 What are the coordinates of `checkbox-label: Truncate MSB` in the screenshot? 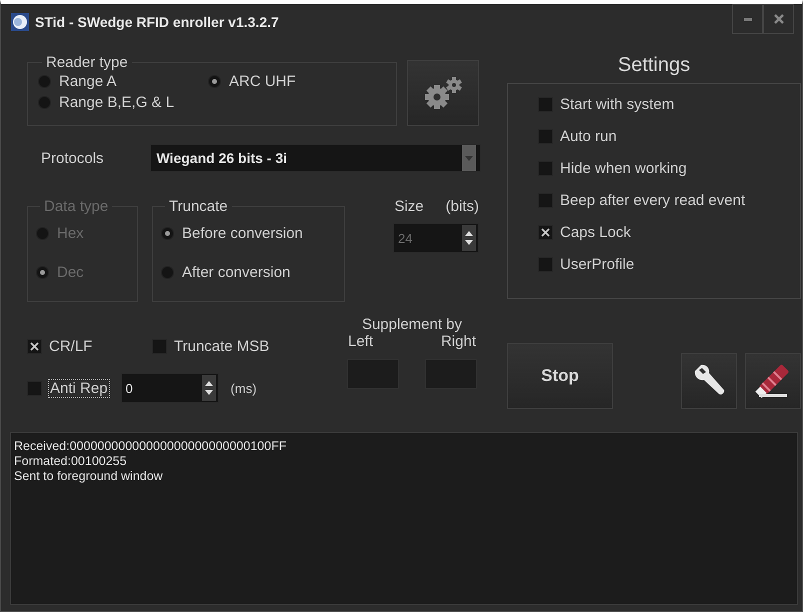 It's located at (222, 346).